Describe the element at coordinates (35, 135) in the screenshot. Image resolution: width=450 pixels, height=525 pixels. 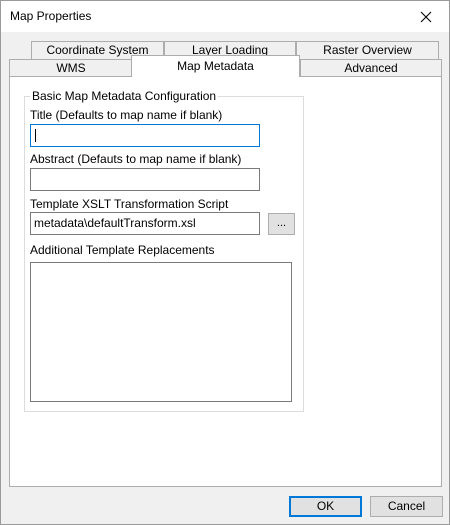
I see `text-caret` at that location.